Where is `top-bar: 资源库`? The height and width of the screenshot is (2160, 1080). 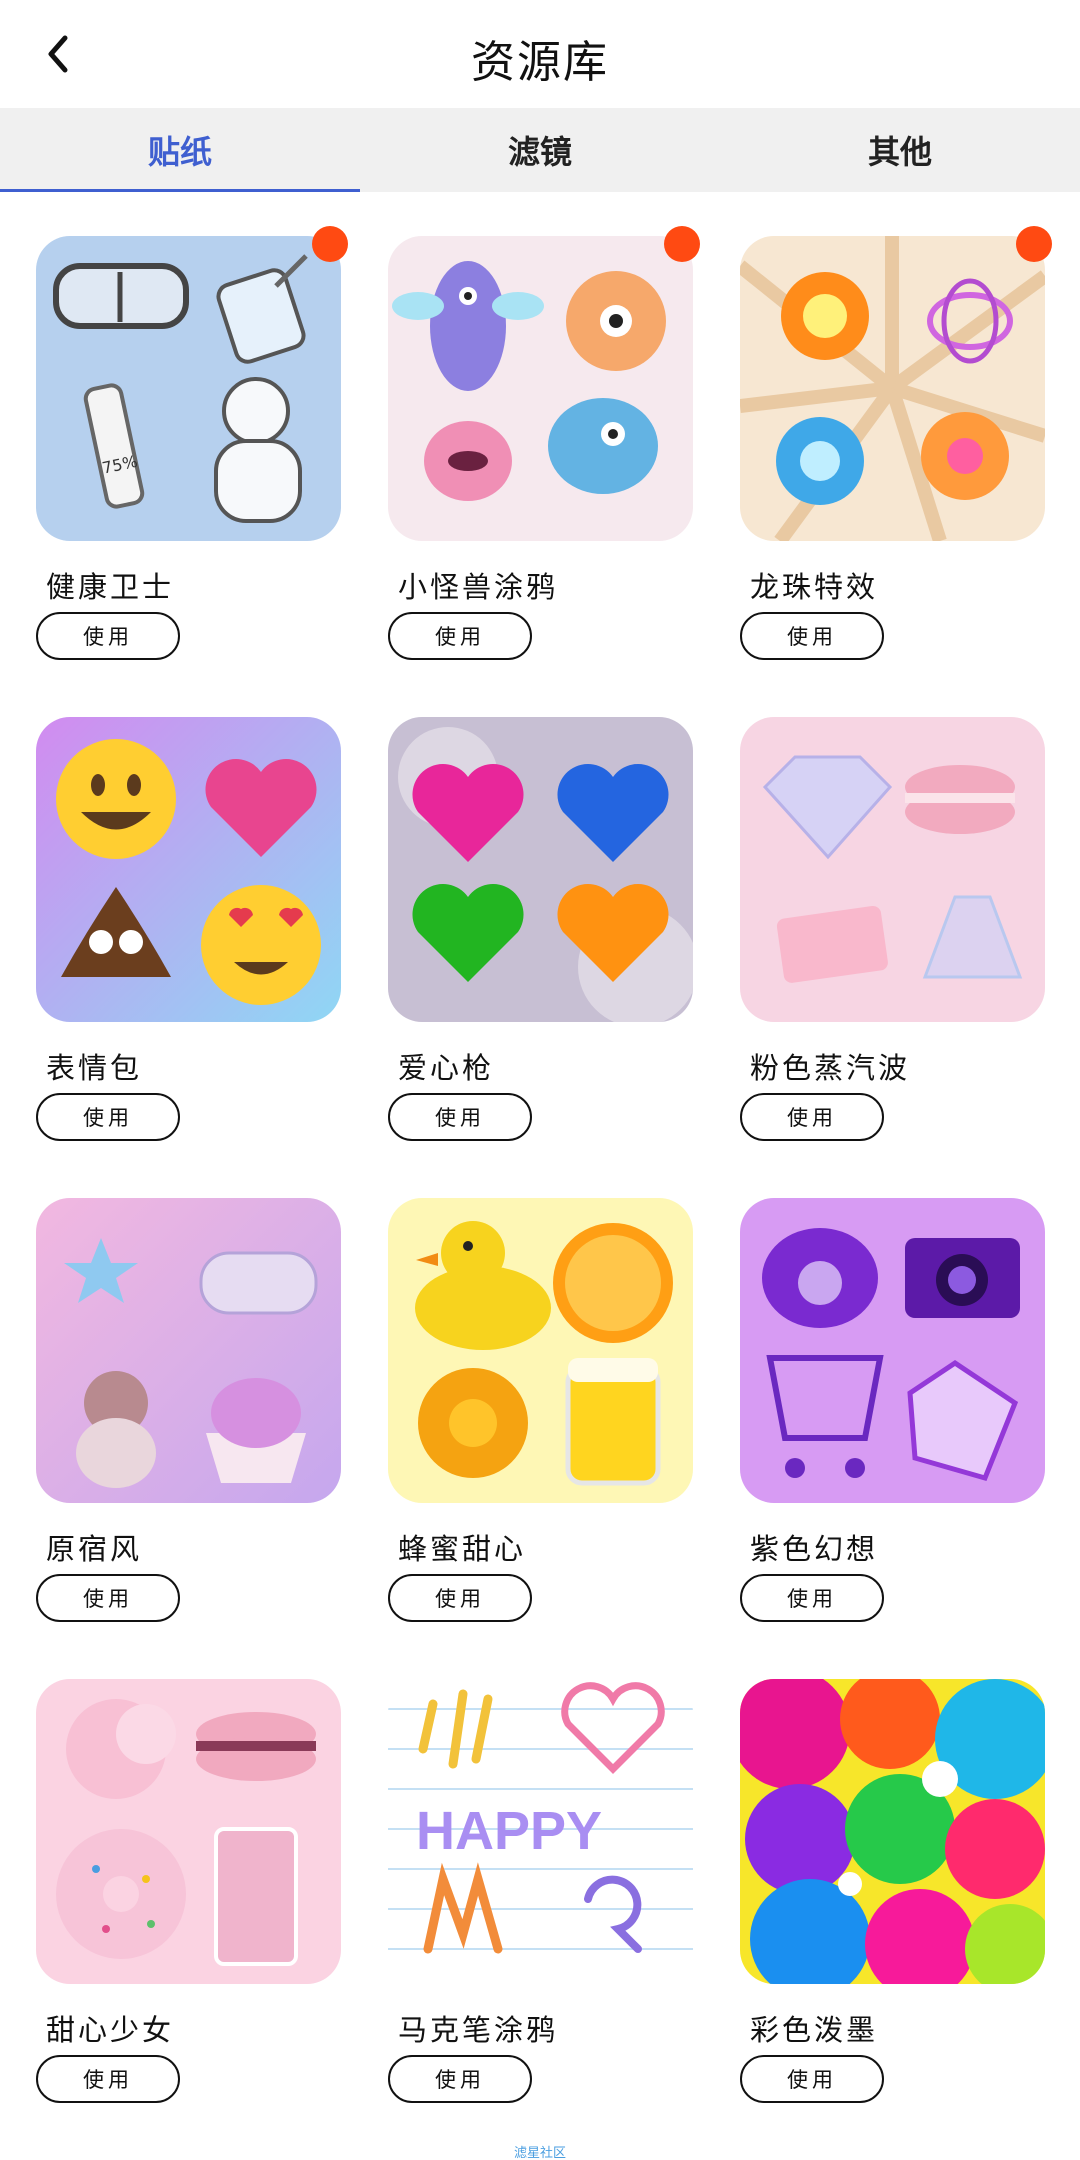 top-bar: 资源库 is located at coordinates (540, 54).